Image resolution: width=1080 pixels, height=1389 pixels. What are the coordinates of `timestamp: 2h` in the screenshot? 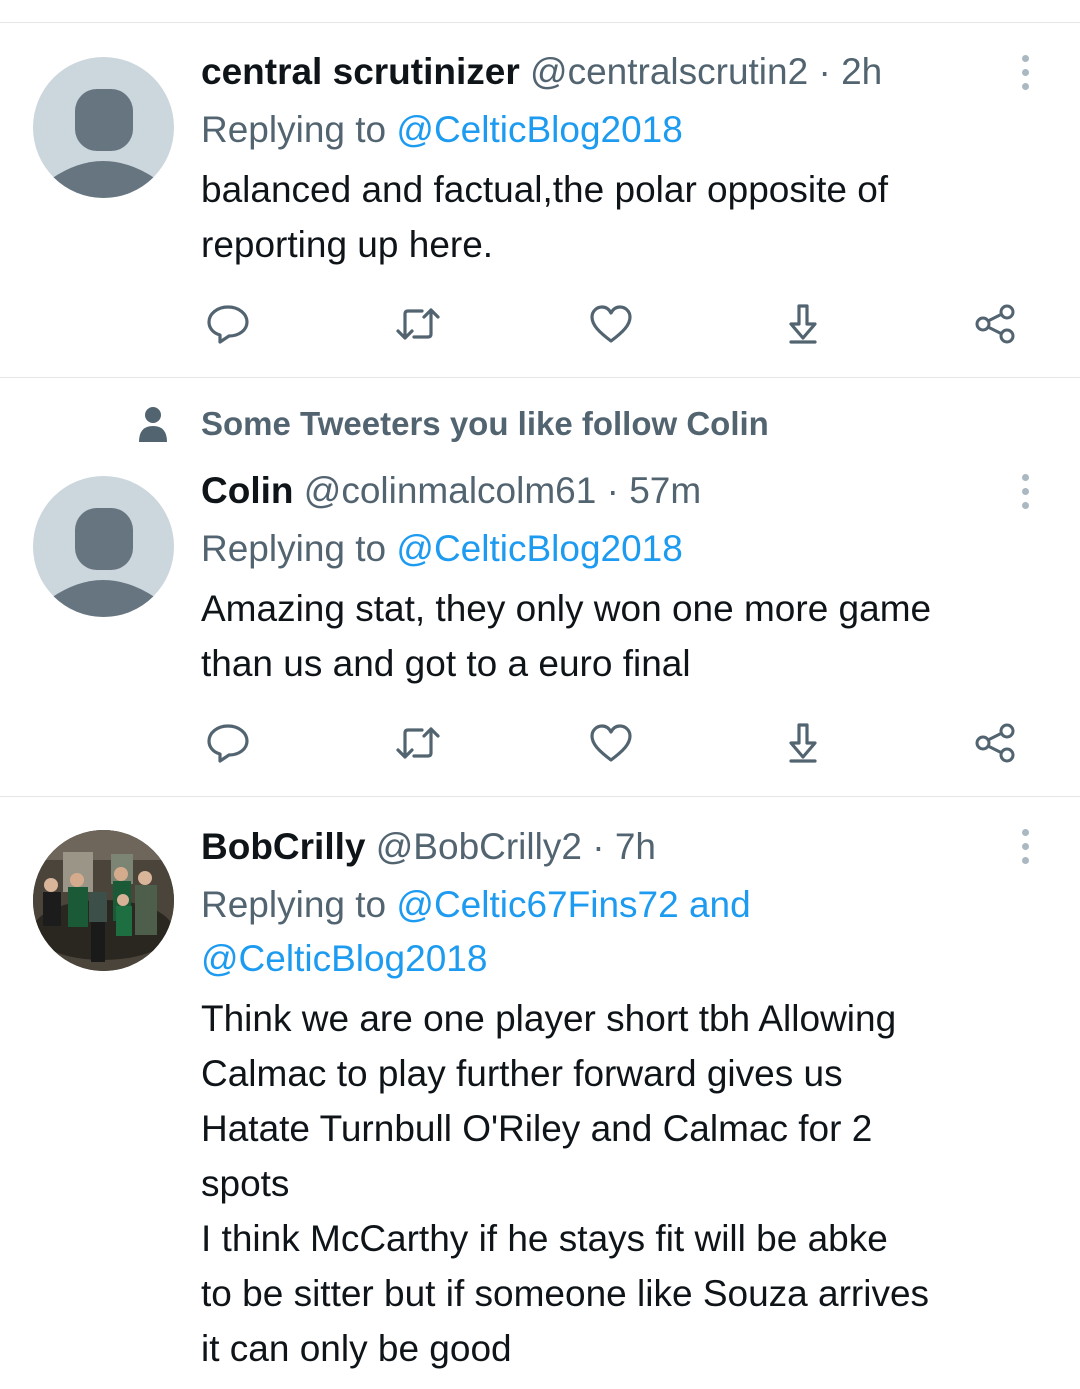 It's located at (861, 71).